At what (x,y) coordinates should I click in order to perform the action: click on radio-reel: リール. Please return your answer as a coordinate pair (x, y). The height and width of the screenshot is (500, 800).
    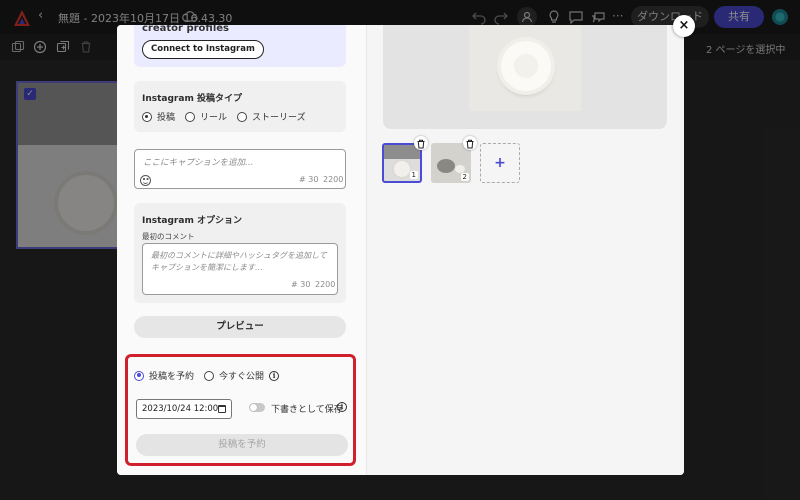
    Looking at the image, I should click on (206, 116).